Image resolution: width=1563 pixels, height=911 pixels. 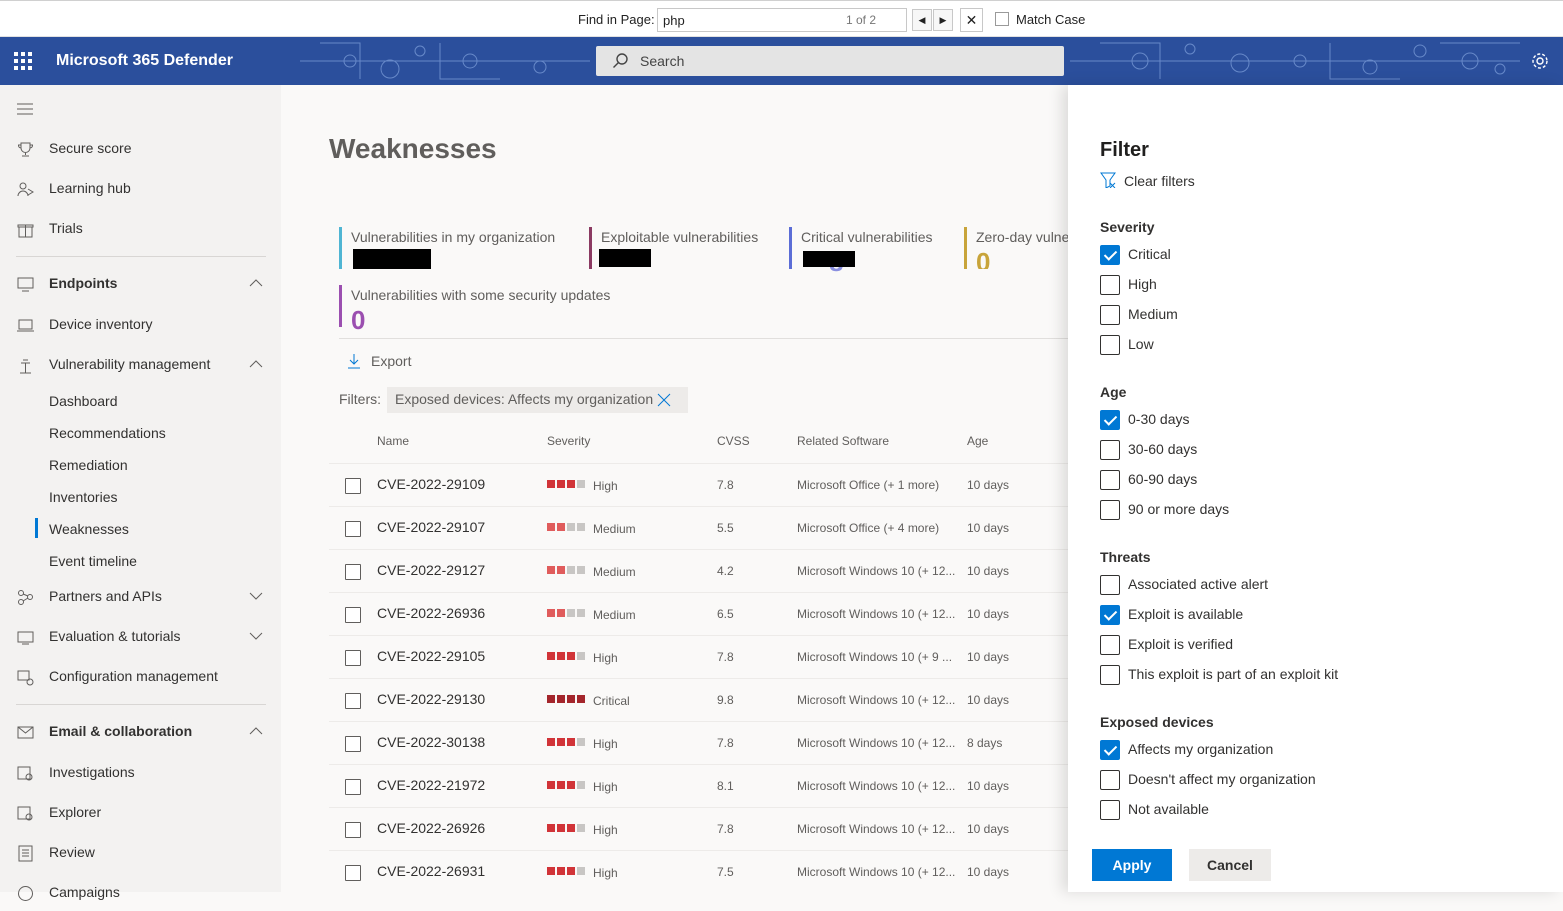 I want to click on find-input: php 1 of 2, so click(x=782, y=20).